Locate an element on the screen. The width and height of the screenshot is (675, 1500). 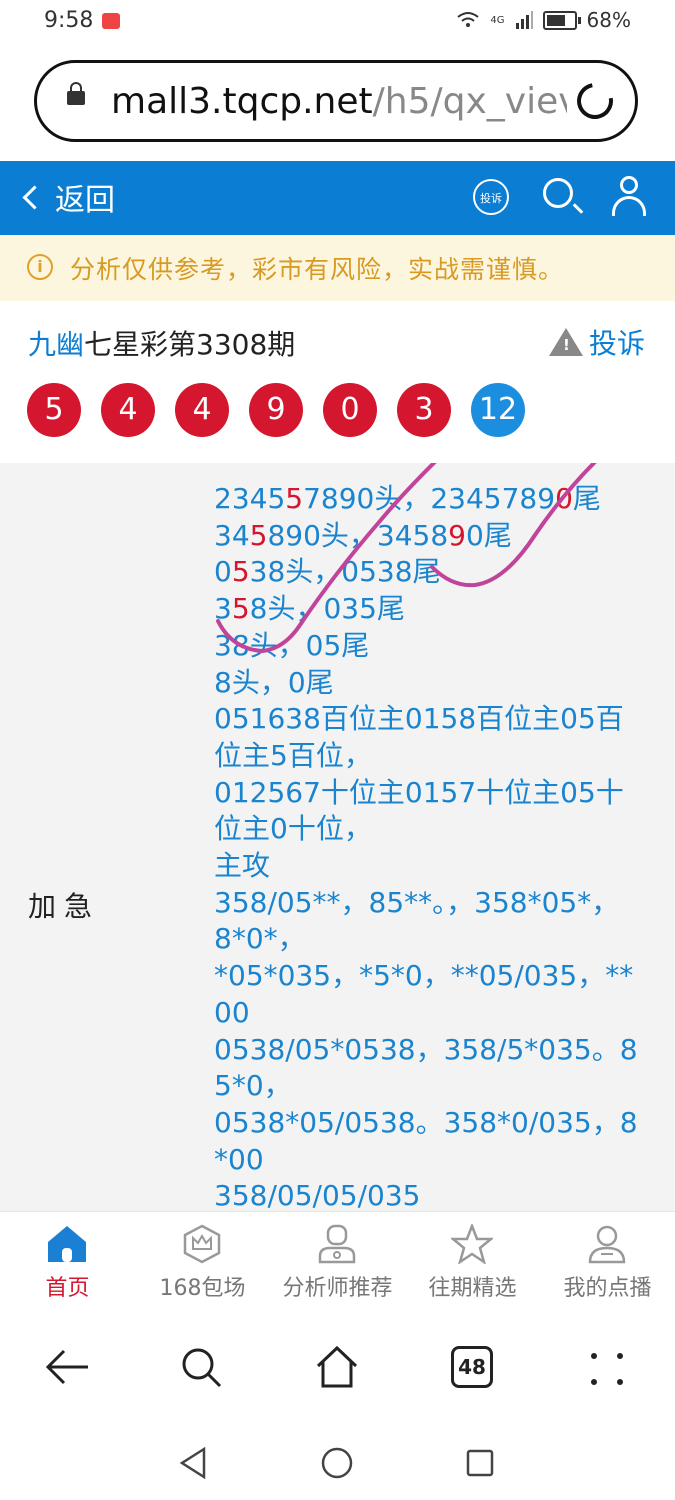
report-button: ! 投诉 is located at coordinates (596, 342).